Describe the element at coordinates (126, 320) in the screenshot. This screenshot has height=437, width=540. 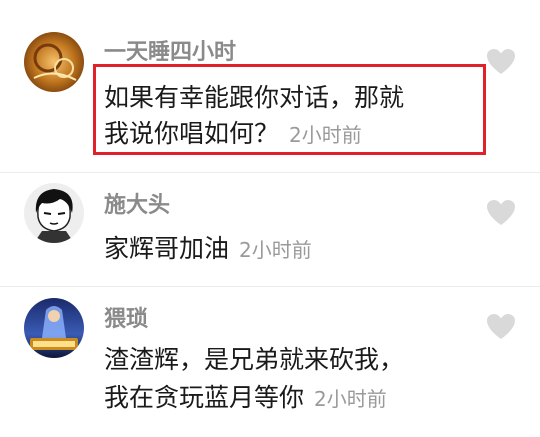
I see `comment-username: 猥琐` at that location.